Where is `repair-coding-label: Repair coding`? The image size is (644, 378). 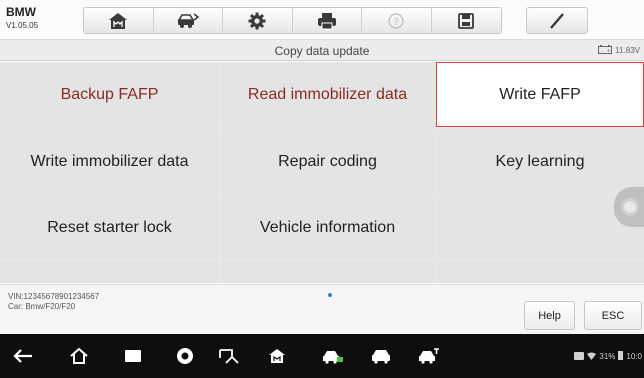 repair-coding-label: Repair coding is located at coordinates (327, 161).